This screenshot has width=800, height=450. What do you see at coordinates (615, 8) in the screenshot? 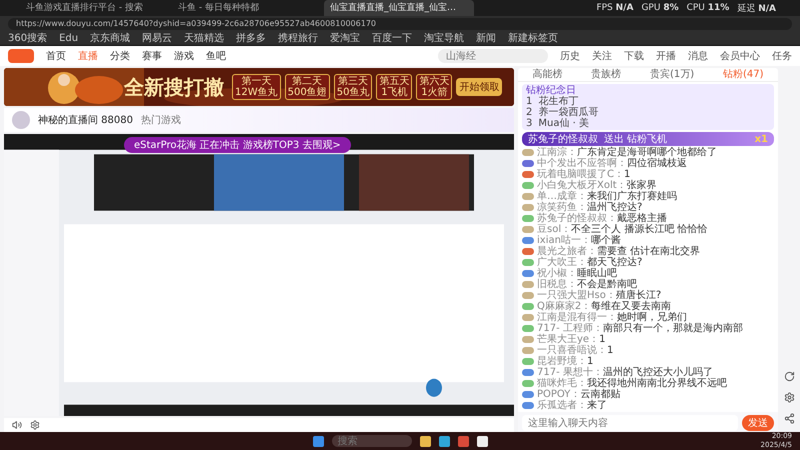
I see `performance-readout: FPS N/A` at bounding box center [615, 8].